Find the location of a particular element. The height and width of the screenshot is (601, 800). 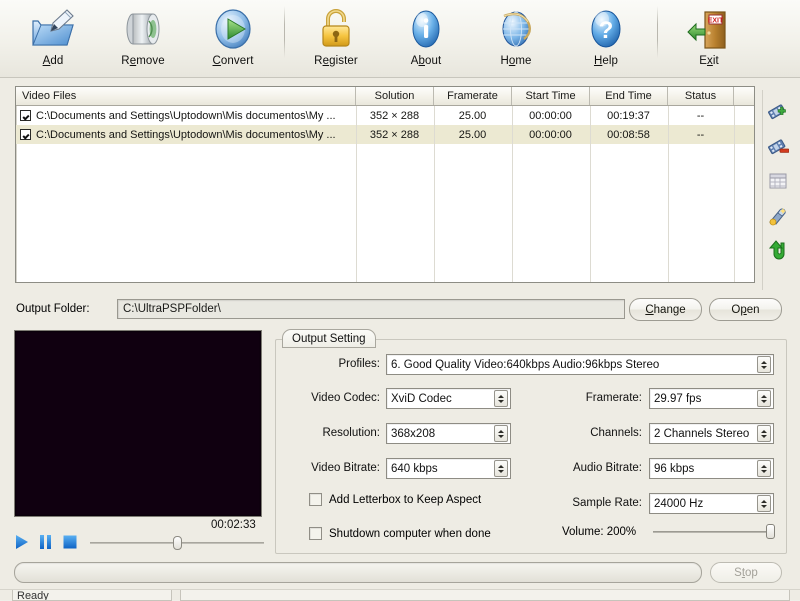

info-icon is located at coordinates (426, 29).